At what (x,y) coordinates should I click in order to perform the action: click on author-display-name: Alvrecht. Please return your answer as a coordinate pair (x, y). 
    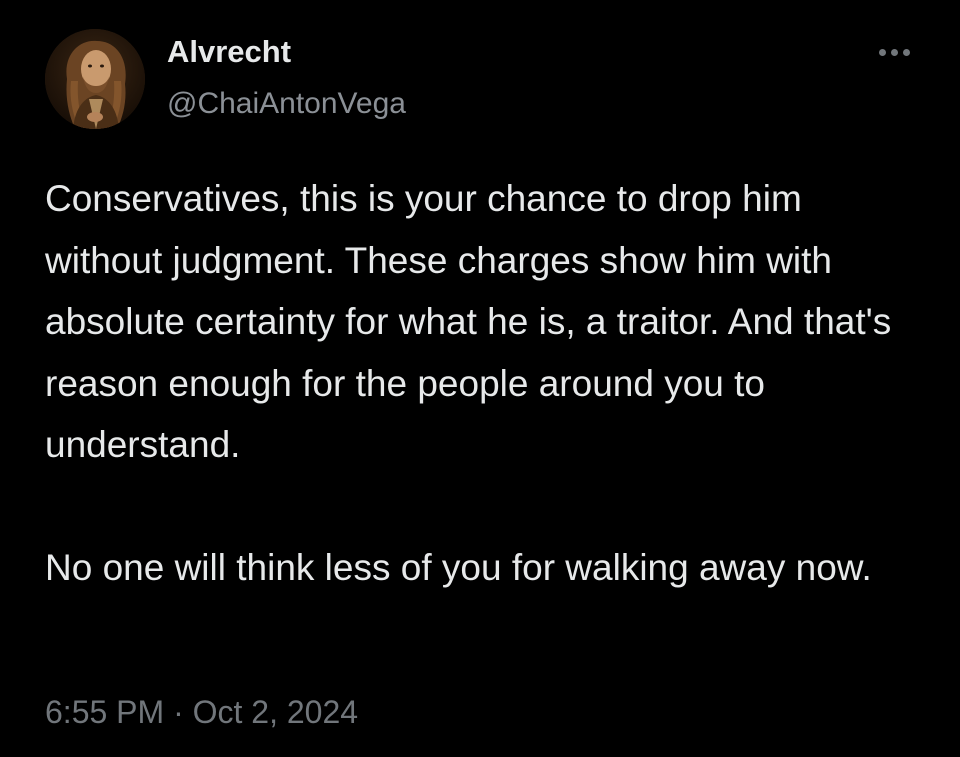
    Looking at the image, I should click on (229, 52).